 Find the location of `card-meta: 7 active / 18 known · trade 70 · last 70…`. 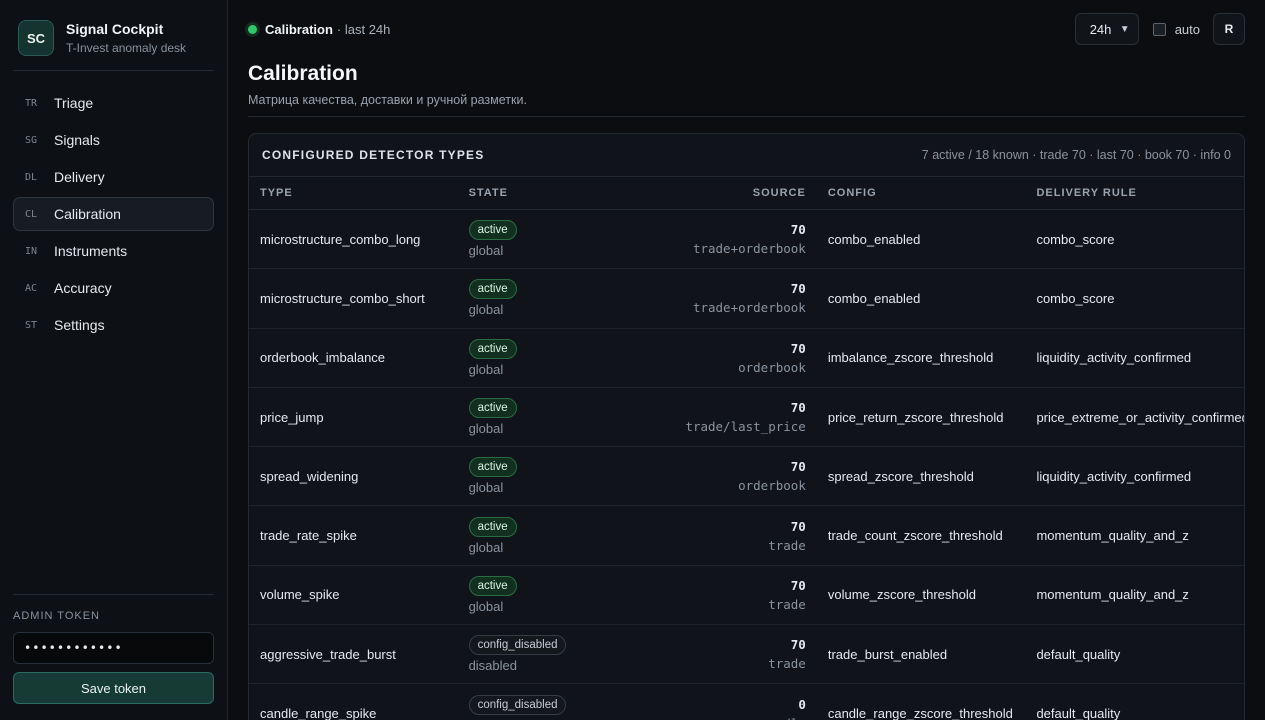

card-meta: 7 active / 18 known · trade 70 · last 70… is located at coordinates (1076, 155).